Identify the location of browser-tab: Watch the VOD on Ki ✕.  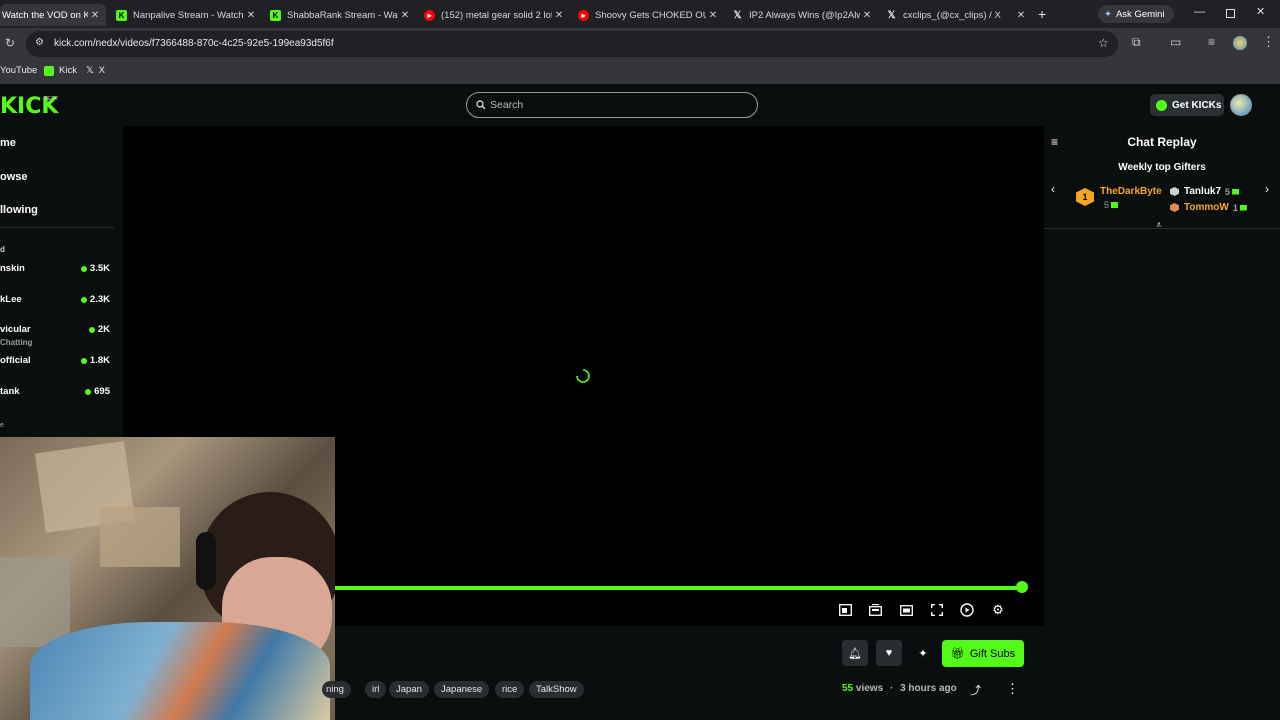
(53, 15).